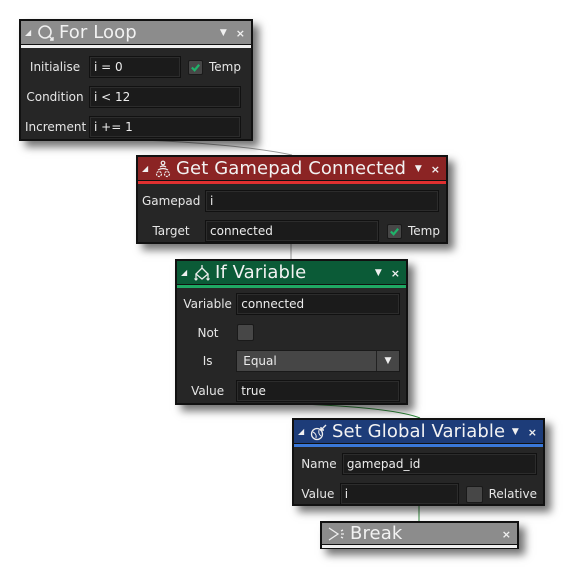 This screenshot has width=566, height=572. I want to click on target-label: Target, so click(171, 231).